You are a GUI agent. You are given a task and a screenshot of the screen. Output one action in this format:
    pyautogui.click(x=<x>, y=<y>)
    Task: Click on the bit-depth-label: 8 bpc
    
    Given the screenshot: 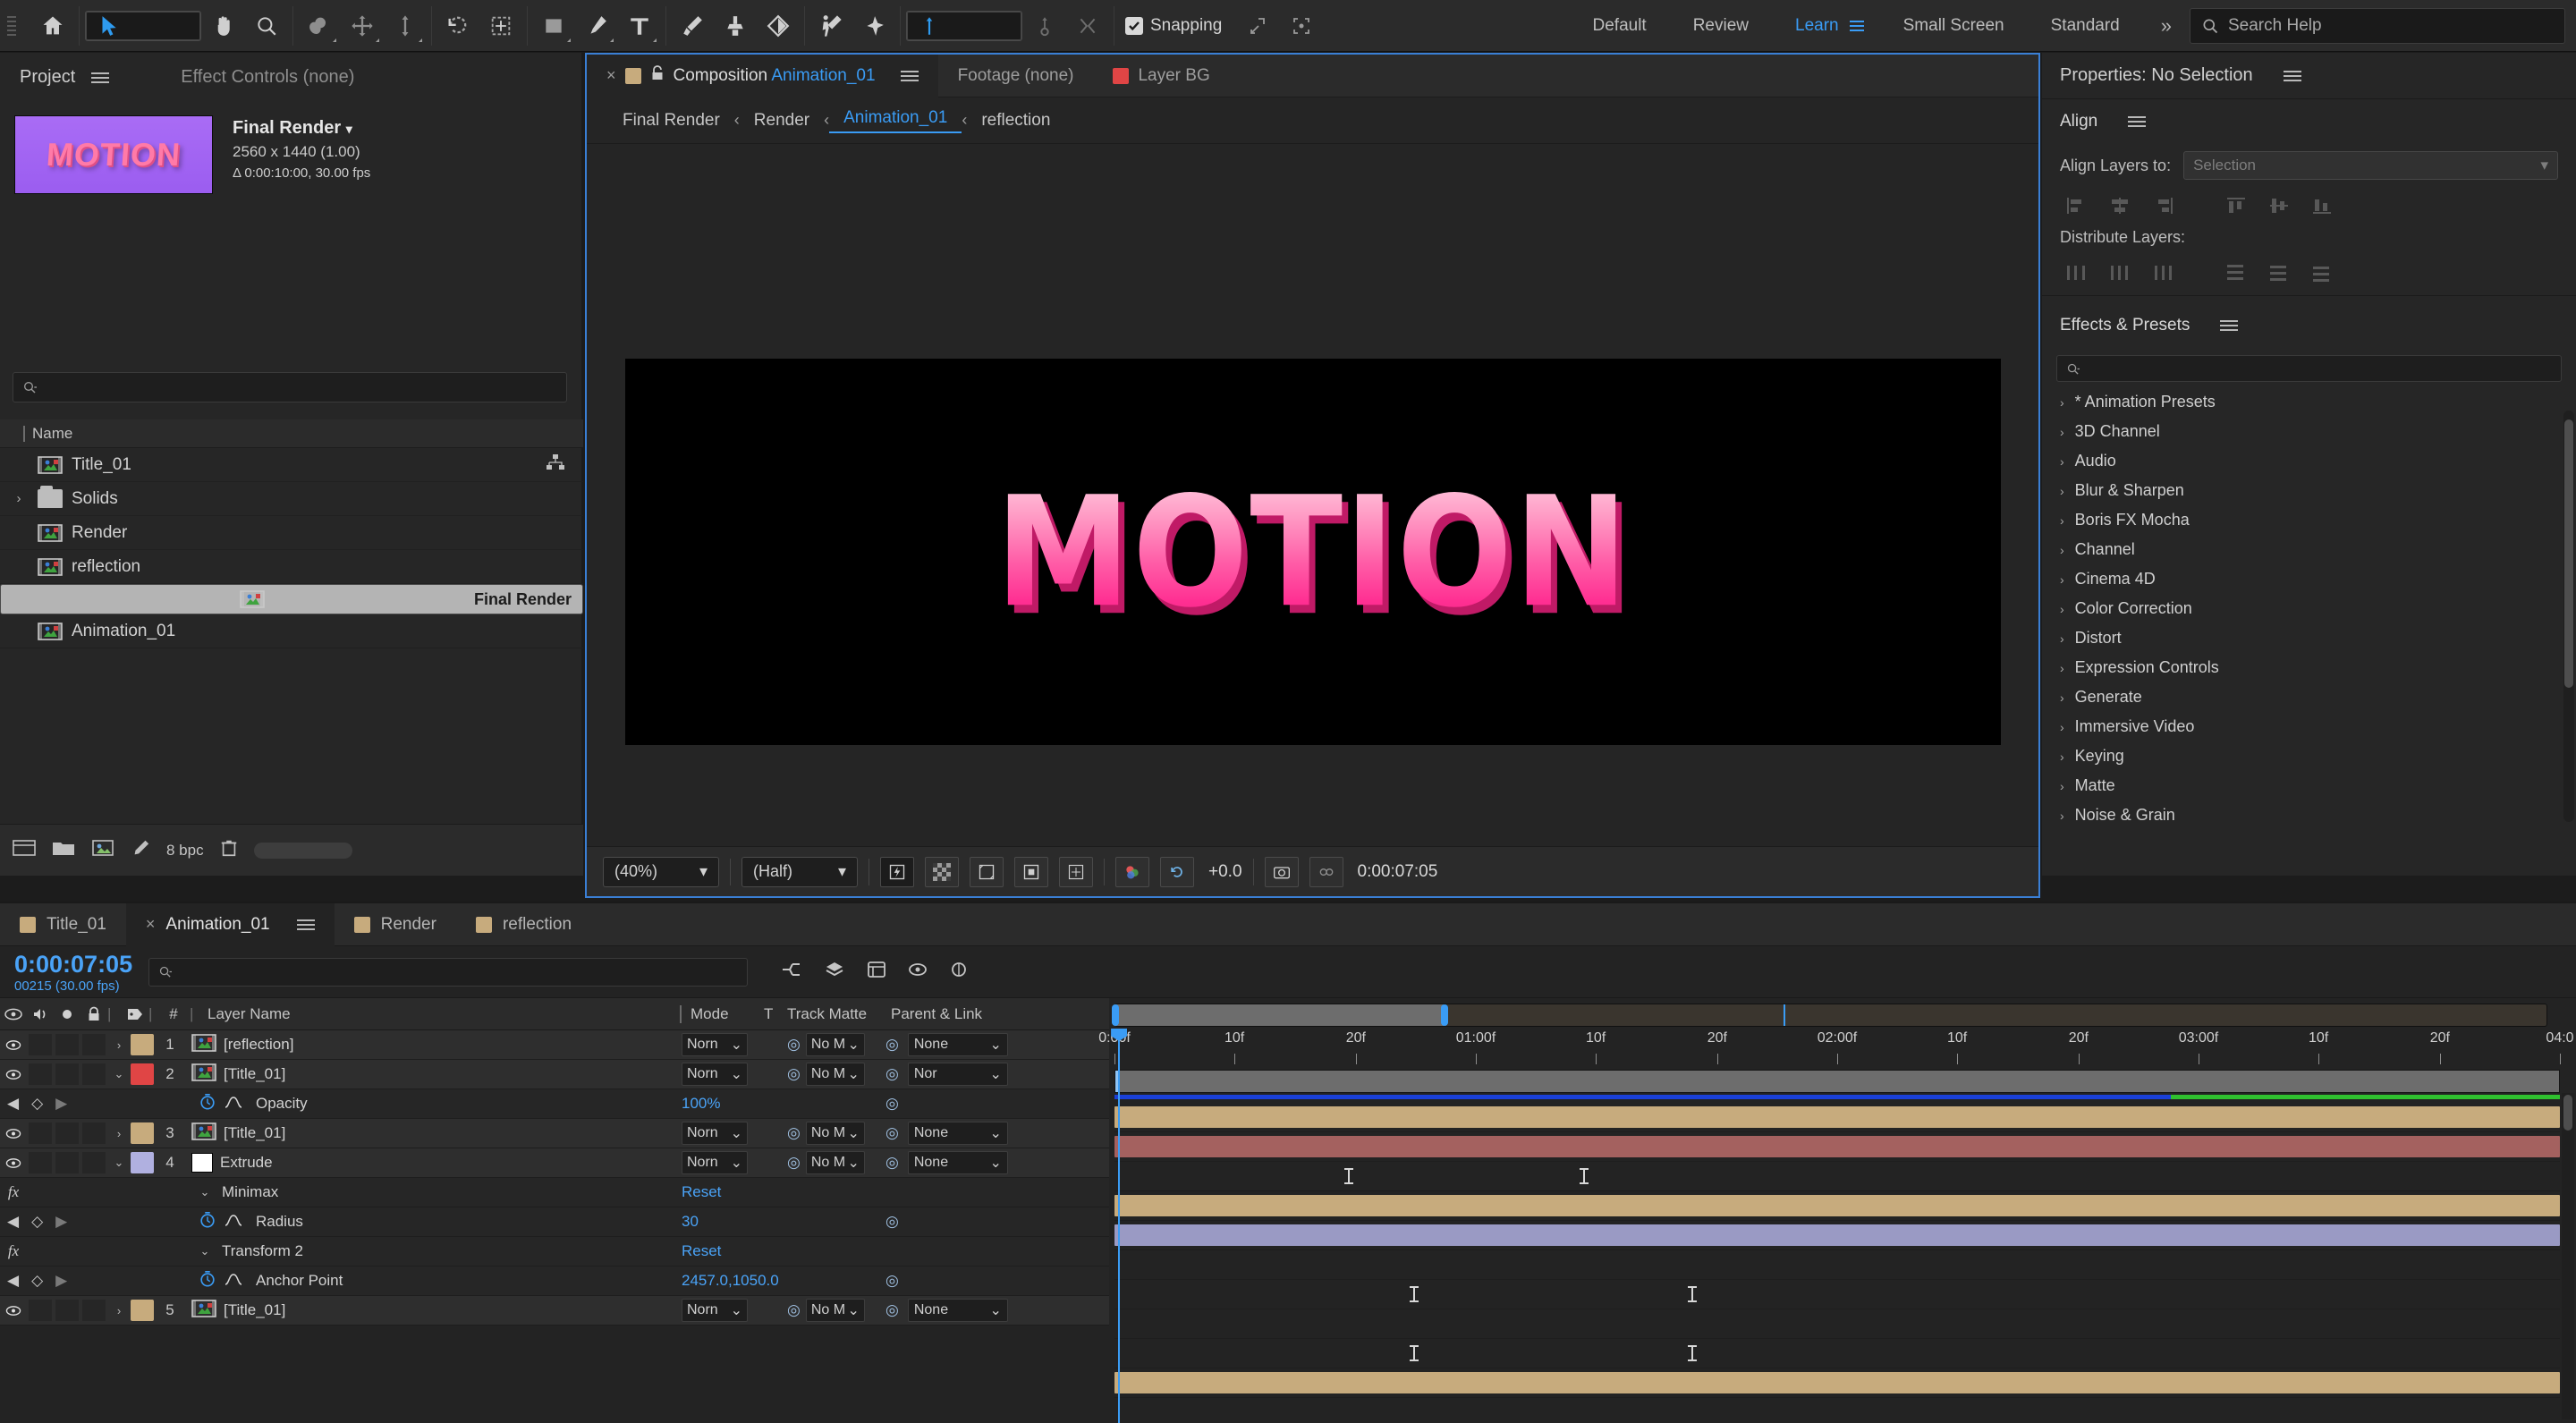 What is the action you would take?
    pyautogui.click(x=185, y=851)
    